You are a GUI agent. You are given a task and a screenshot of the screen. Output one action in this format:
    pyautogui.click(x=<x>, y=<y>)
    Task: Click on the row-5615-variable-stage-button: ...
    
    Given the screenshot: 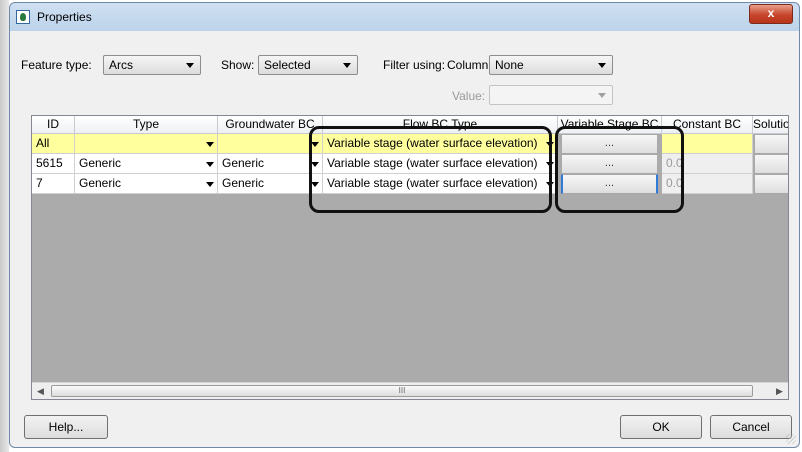 What is the action you would take?
    pyautogui.click(x=609, y=164)
    